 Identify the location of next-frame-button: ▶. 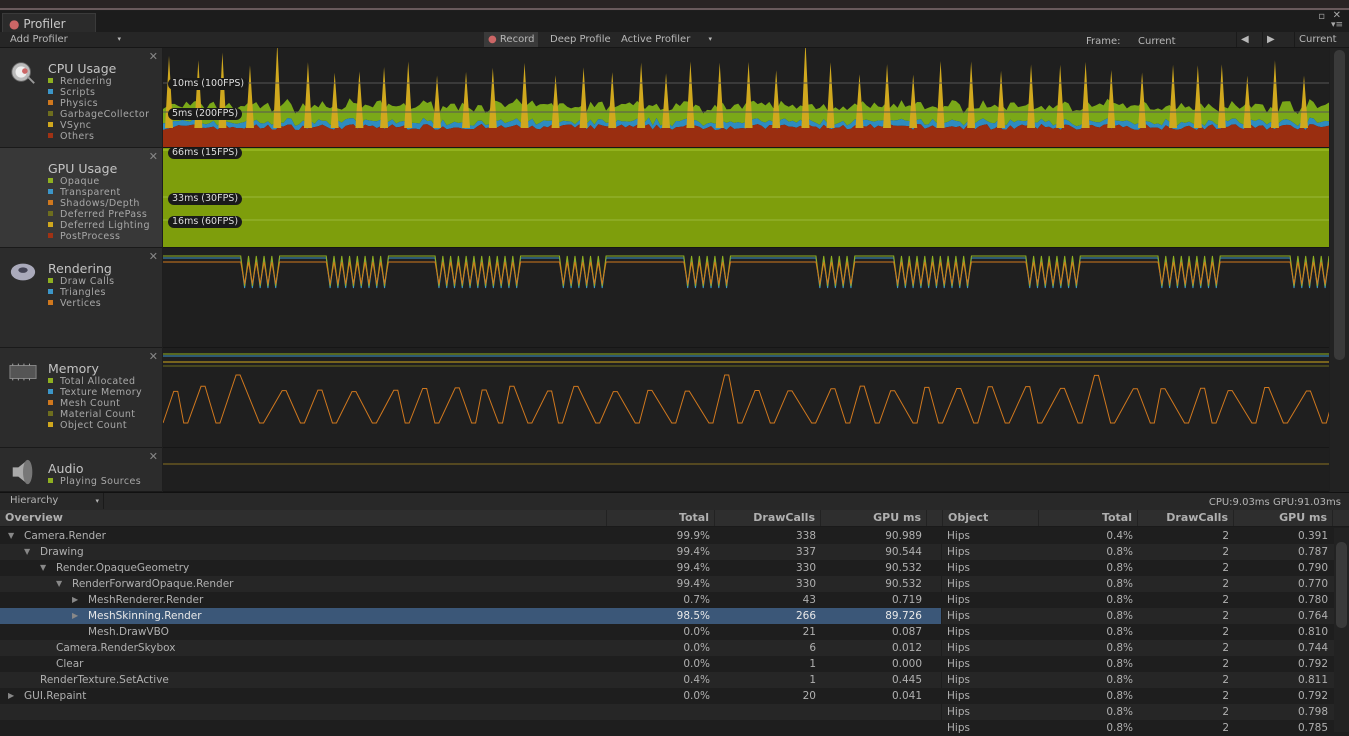
(1270, 39).